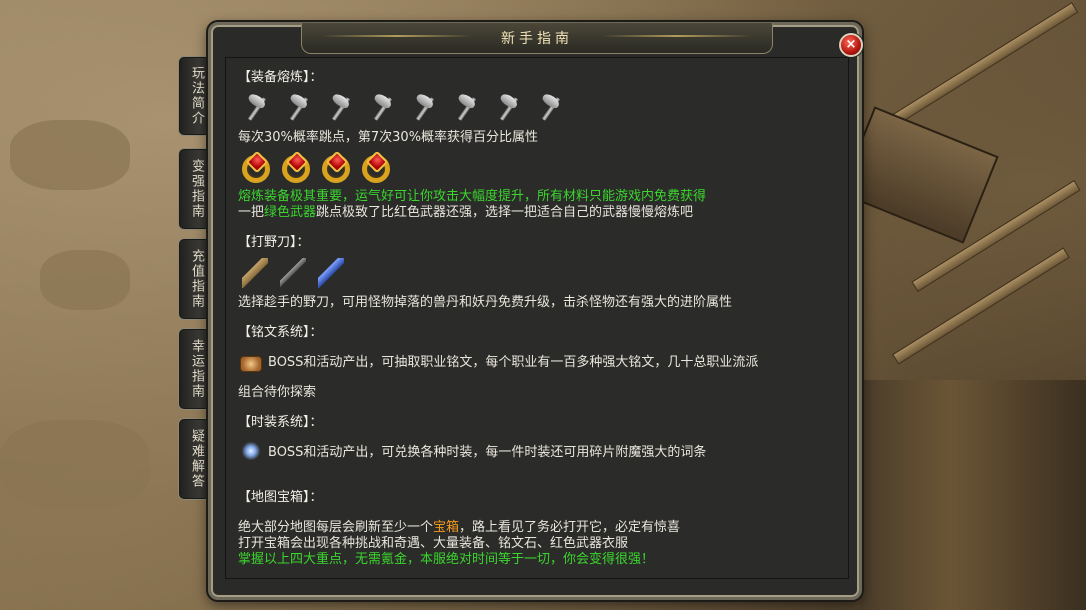 The height and width of the screenshot is (610, 1086). What do you see at coordinates (446, 559) in the screenshot?
I see `chest-line-3: 掌握以上四大重点，无需氪金，本服绝对时间等于一切，你会变得很强！` at bounding box center [446, 559].